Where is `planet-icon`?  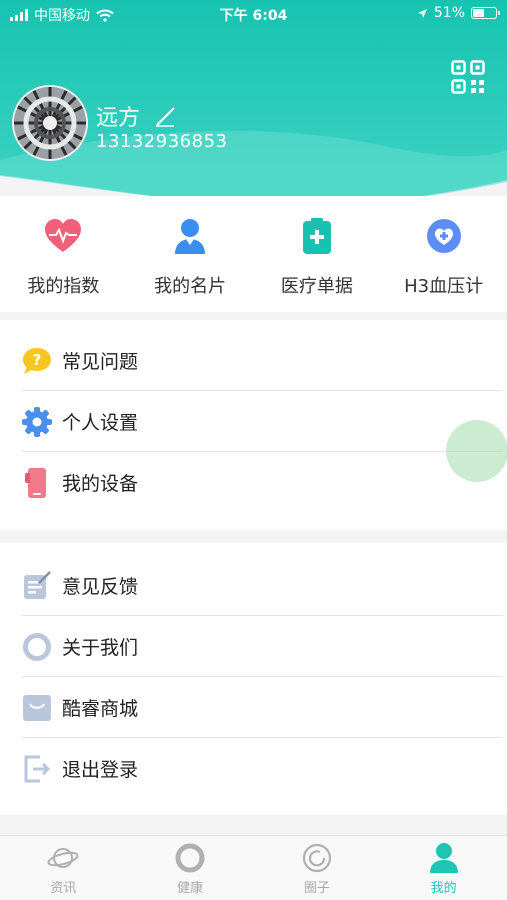
planet-icon is located at coordinates (63, 858).